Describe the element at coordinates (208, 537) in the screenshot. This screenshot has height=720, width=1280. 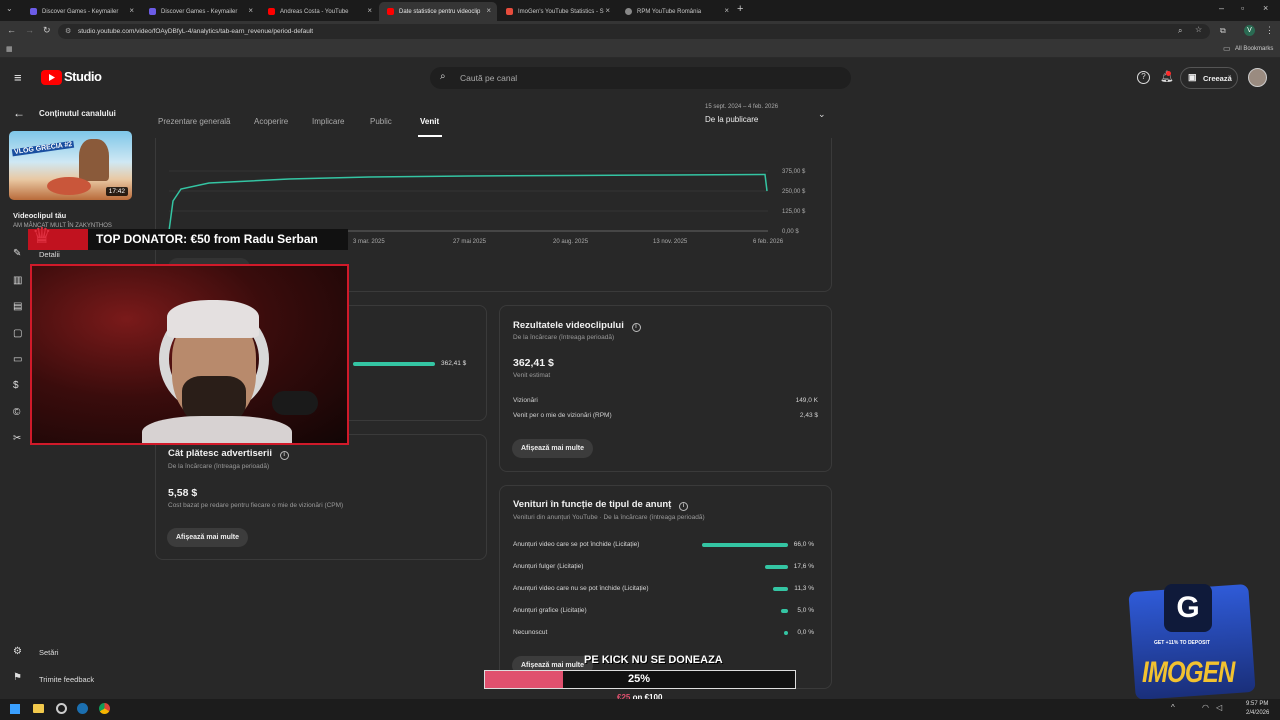
I see `advertisers-more-button: Afișează mai multe` at that location.